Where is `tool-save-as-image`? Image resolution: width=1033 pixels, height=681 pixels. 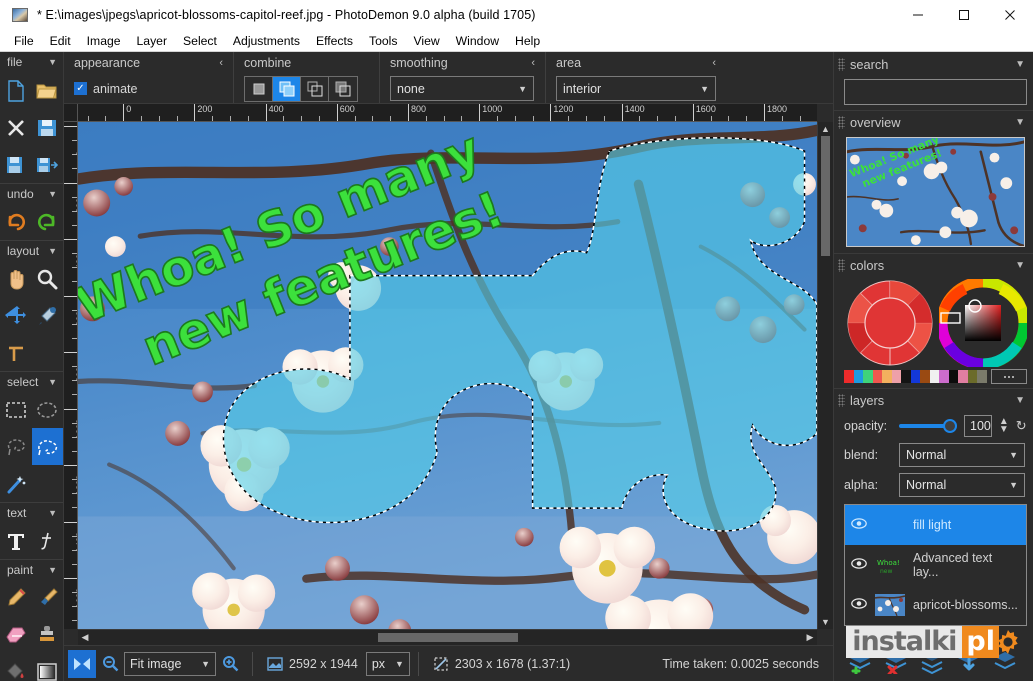
tool-save-as-image is located at coordinates (16, 164).